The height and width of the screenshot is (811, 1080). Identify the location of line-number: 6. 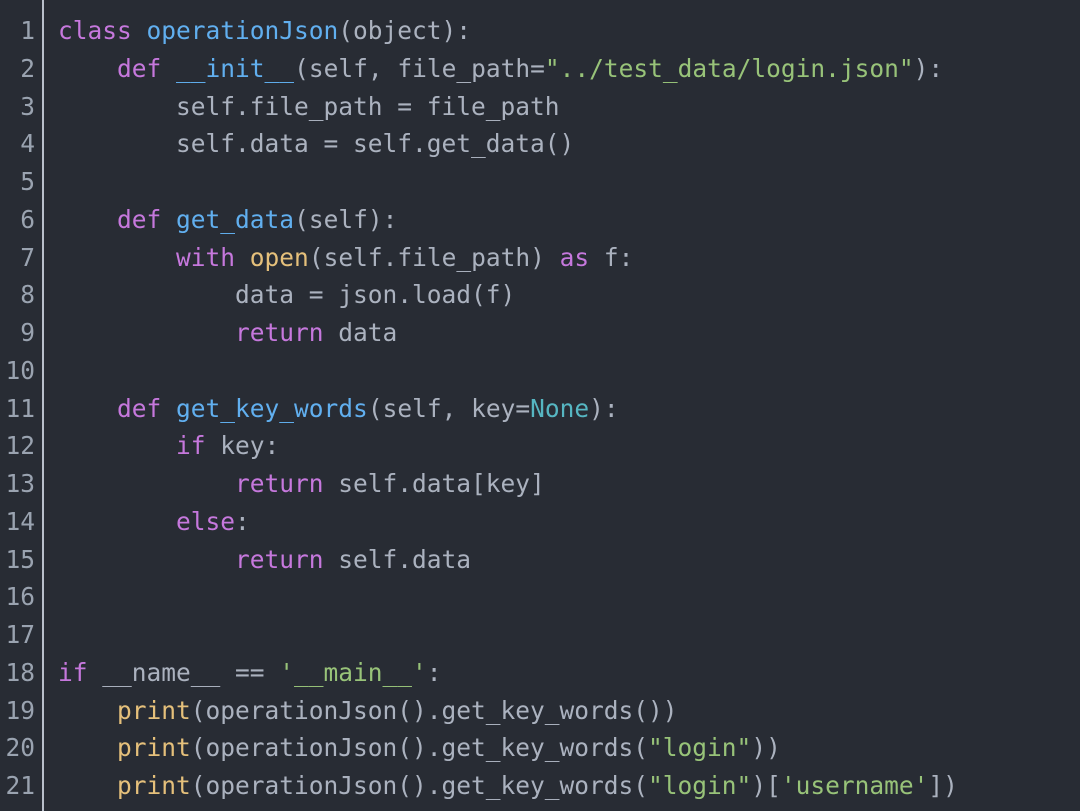
(27, 219).